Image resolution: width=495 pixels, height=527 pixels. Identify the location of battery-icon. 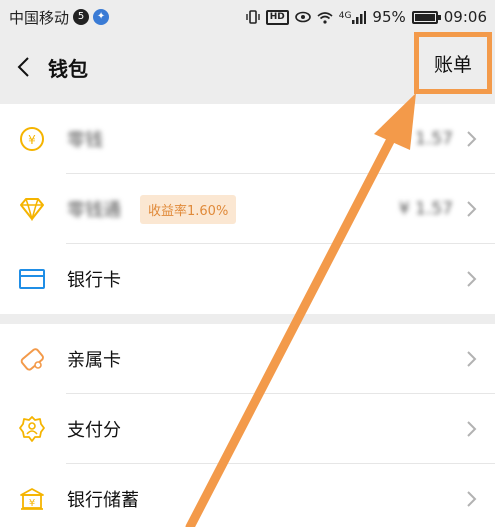
(426, 17).